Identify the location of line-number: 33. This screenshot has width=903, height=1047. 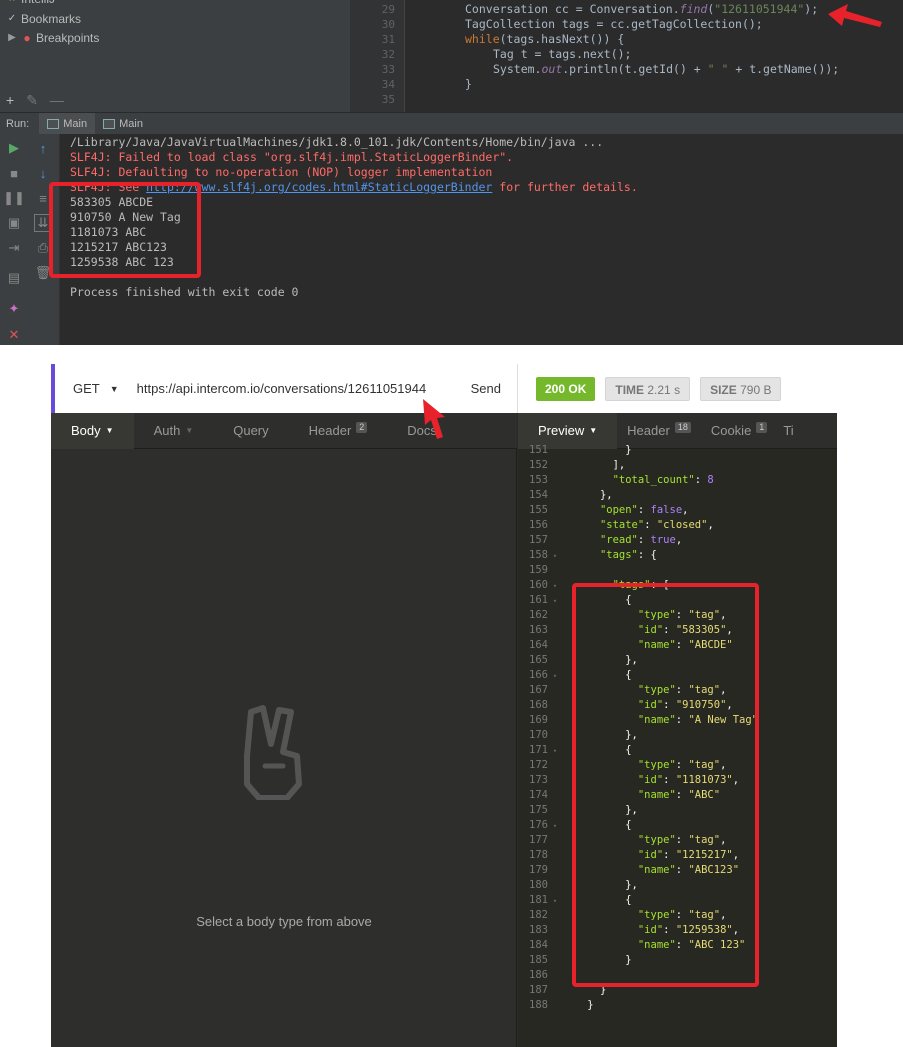
(388, 69).